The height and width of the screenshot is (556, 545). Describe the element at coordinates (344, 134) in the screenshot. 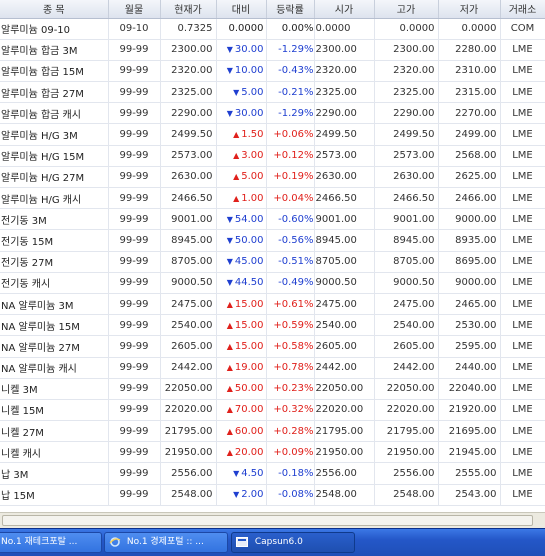

I see `open-price: 2499.50` at that location.